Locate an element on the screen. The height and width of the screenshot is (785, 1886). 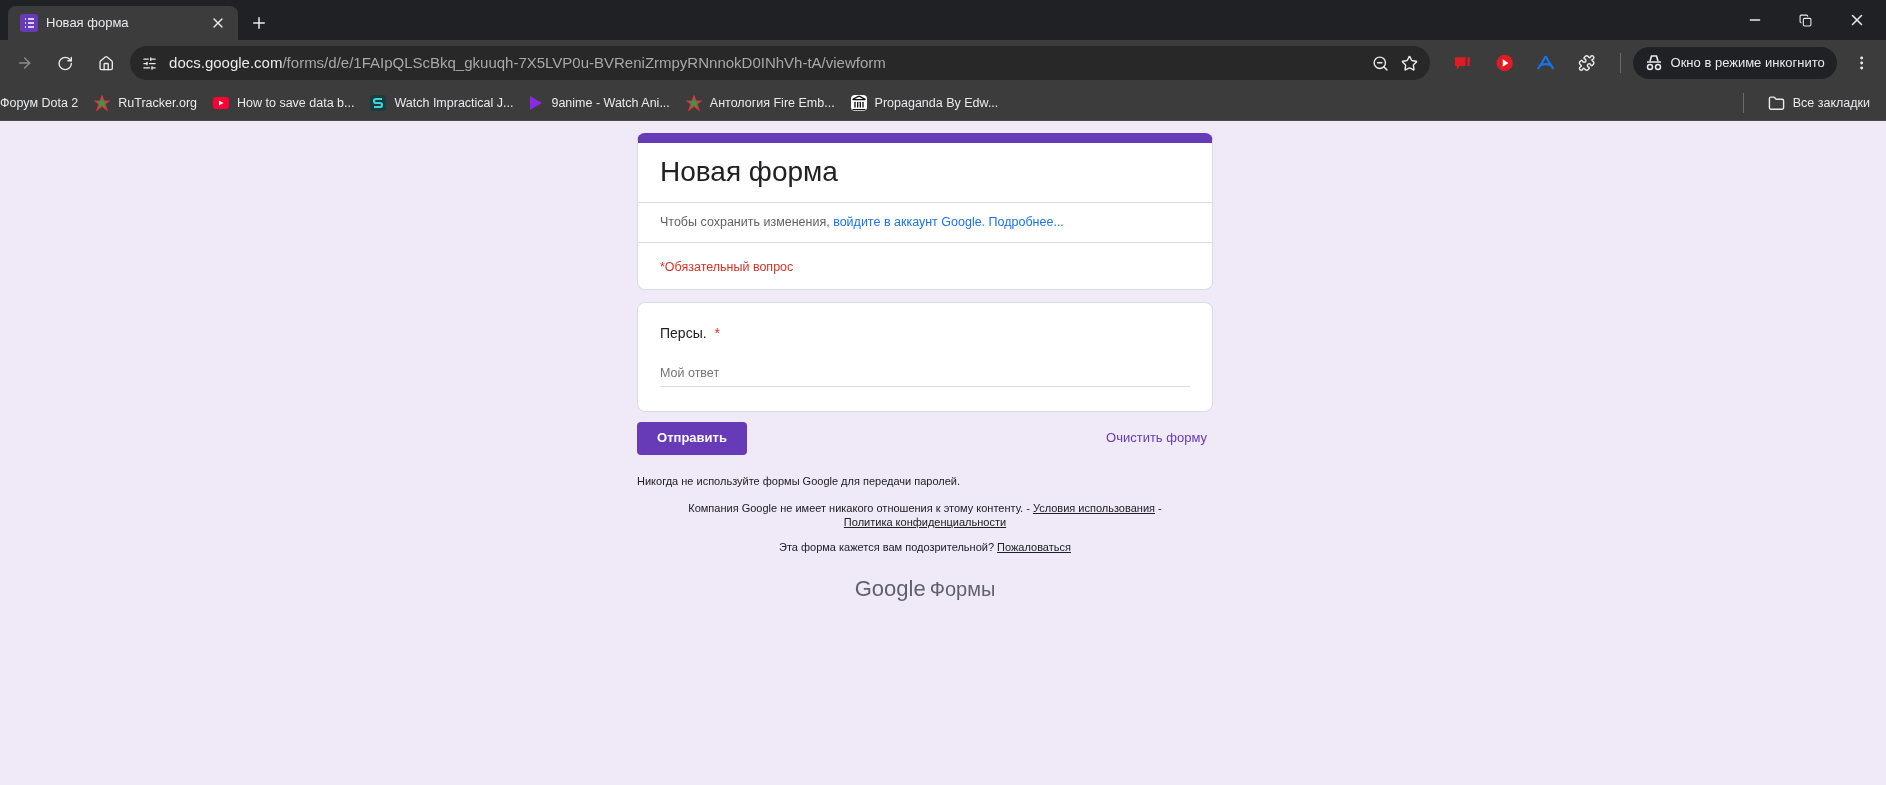
google-forms-logo: Google Формы is located at coordinates (925, 588).